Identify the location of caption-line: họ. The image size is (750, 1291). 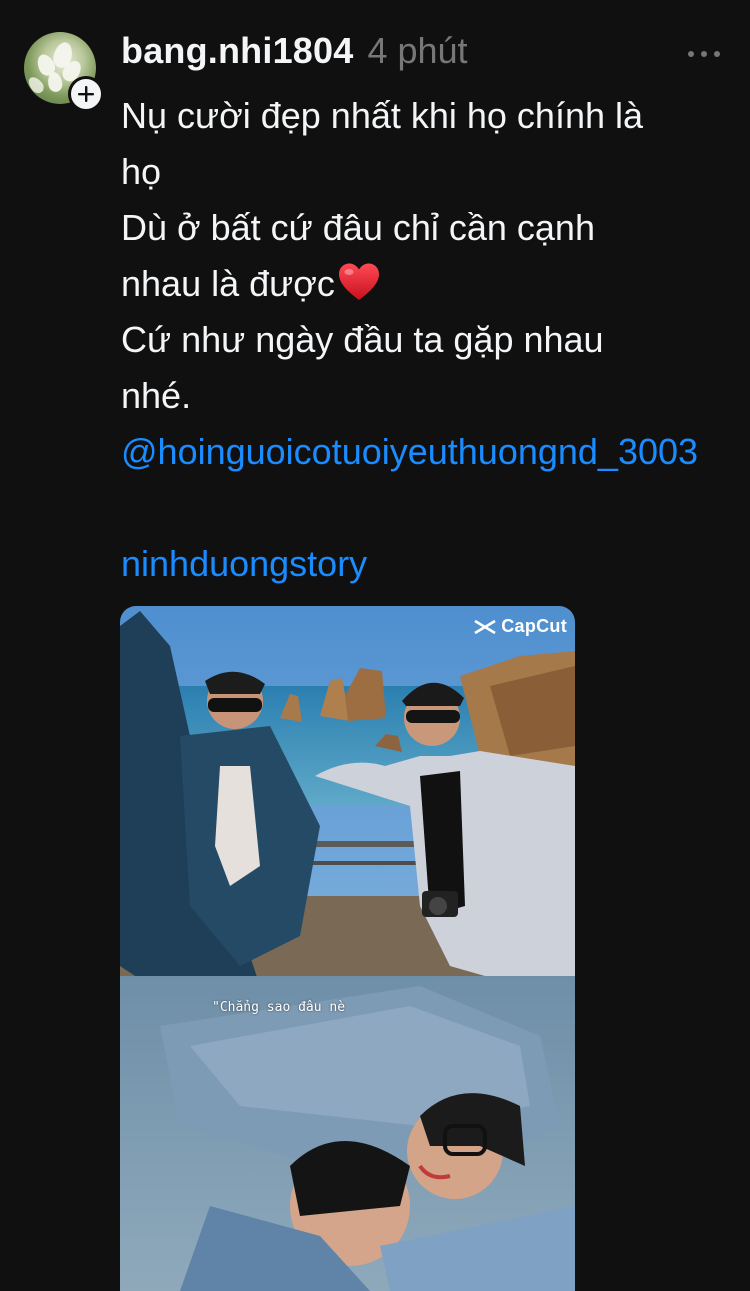
(141, 171).